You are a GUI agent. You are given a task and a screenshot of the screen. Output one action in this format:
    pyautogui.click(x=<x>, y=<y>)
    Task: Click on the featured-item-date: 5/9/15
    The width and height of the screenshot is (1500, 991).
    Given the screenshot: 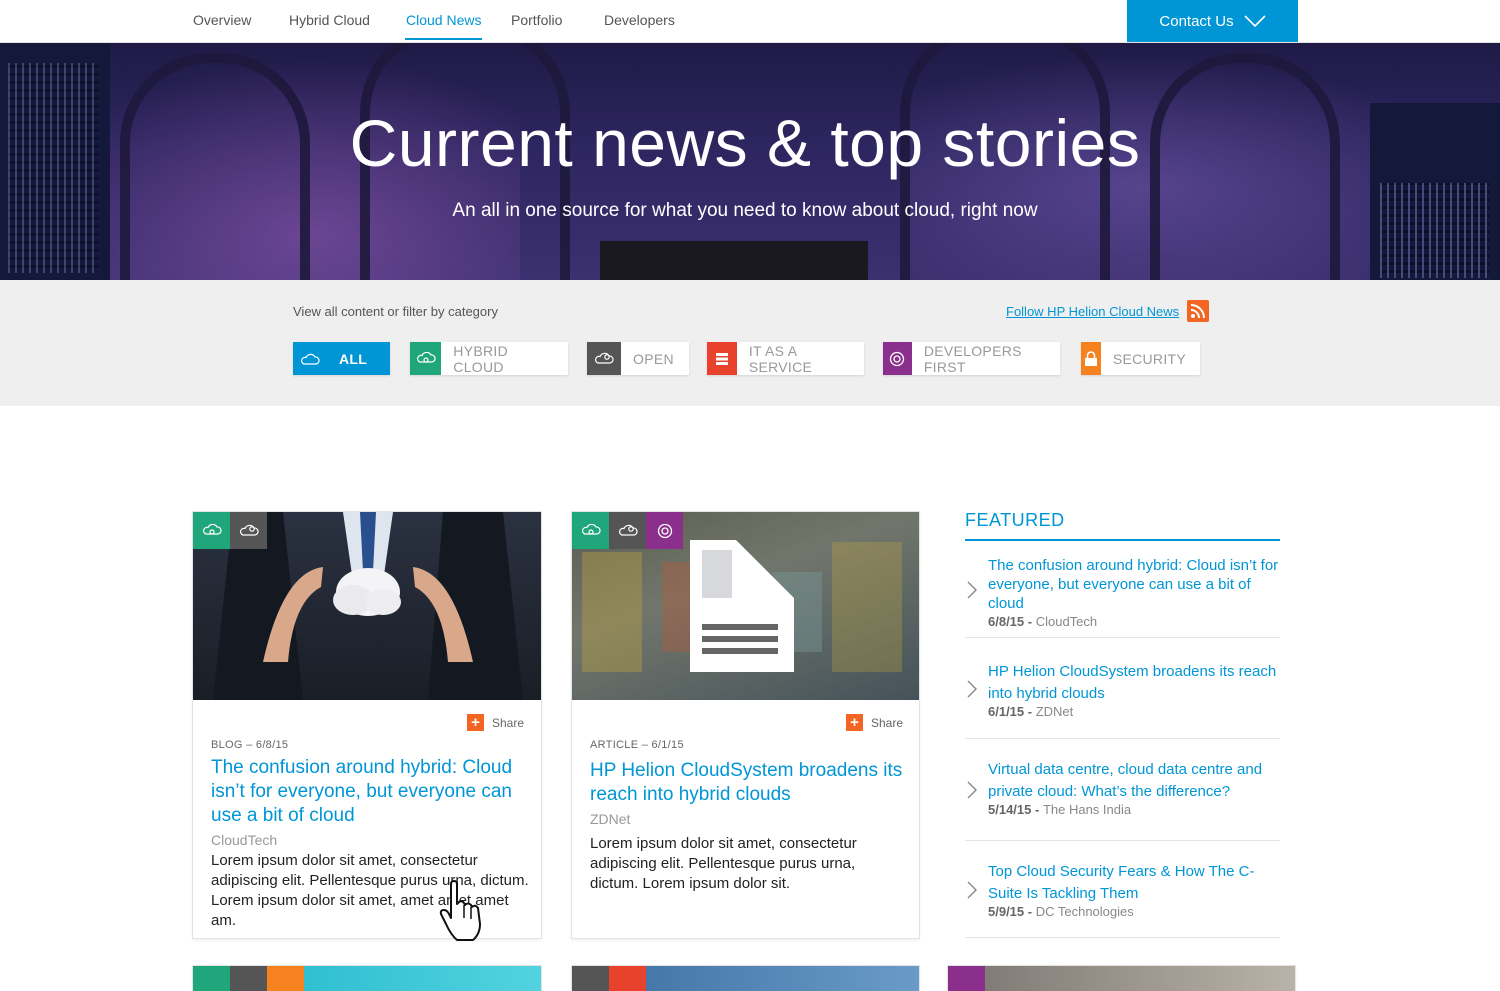 What is the action you would take?
    pyautogui.click(x=1006, y=911)
    